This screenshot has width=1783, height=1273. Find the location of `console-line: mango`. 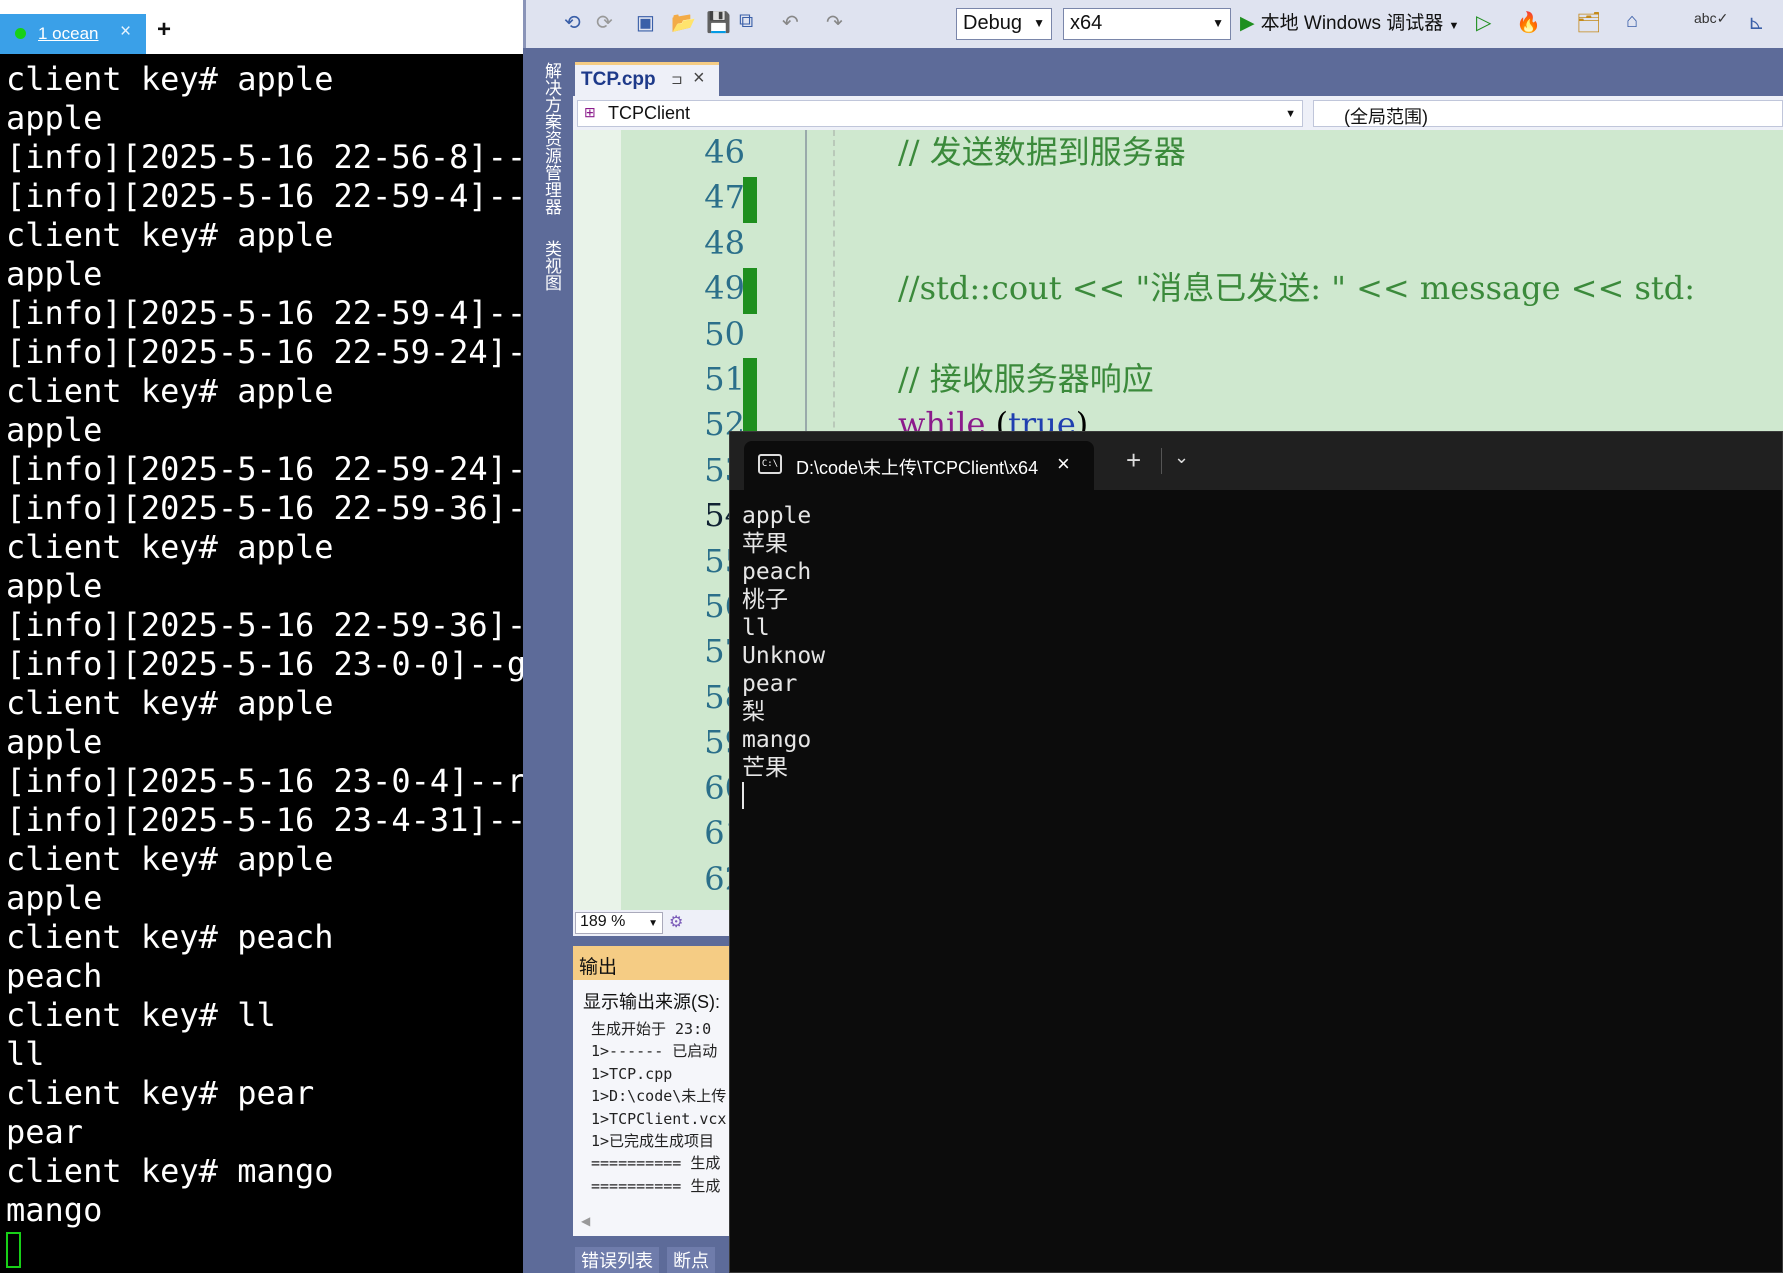

console-line: mango is located at coordinates (777, 740).